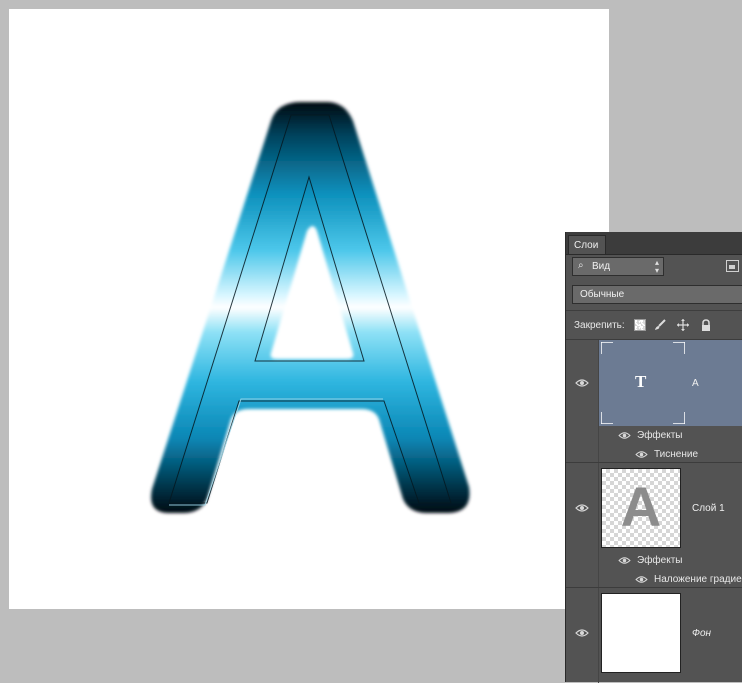 The width and height of the screenshot is (742, 683). I want to click on layer-filter-select: ⌕ Вид ▴ ▾, so click(618, 266).